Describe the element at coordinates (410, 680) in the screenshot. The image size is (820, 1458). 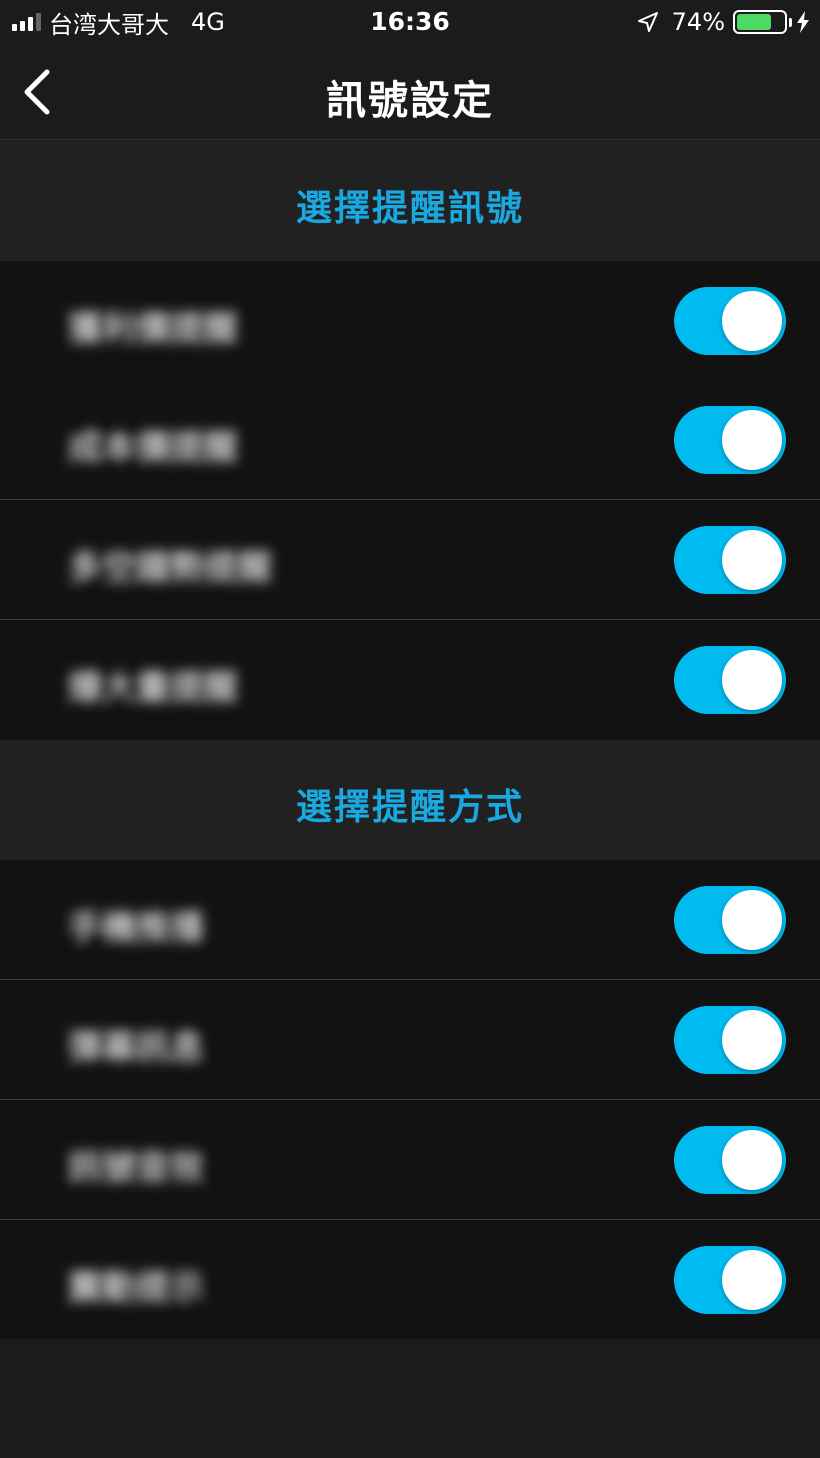
I see `list-item: 爆大量提醒` at that location.